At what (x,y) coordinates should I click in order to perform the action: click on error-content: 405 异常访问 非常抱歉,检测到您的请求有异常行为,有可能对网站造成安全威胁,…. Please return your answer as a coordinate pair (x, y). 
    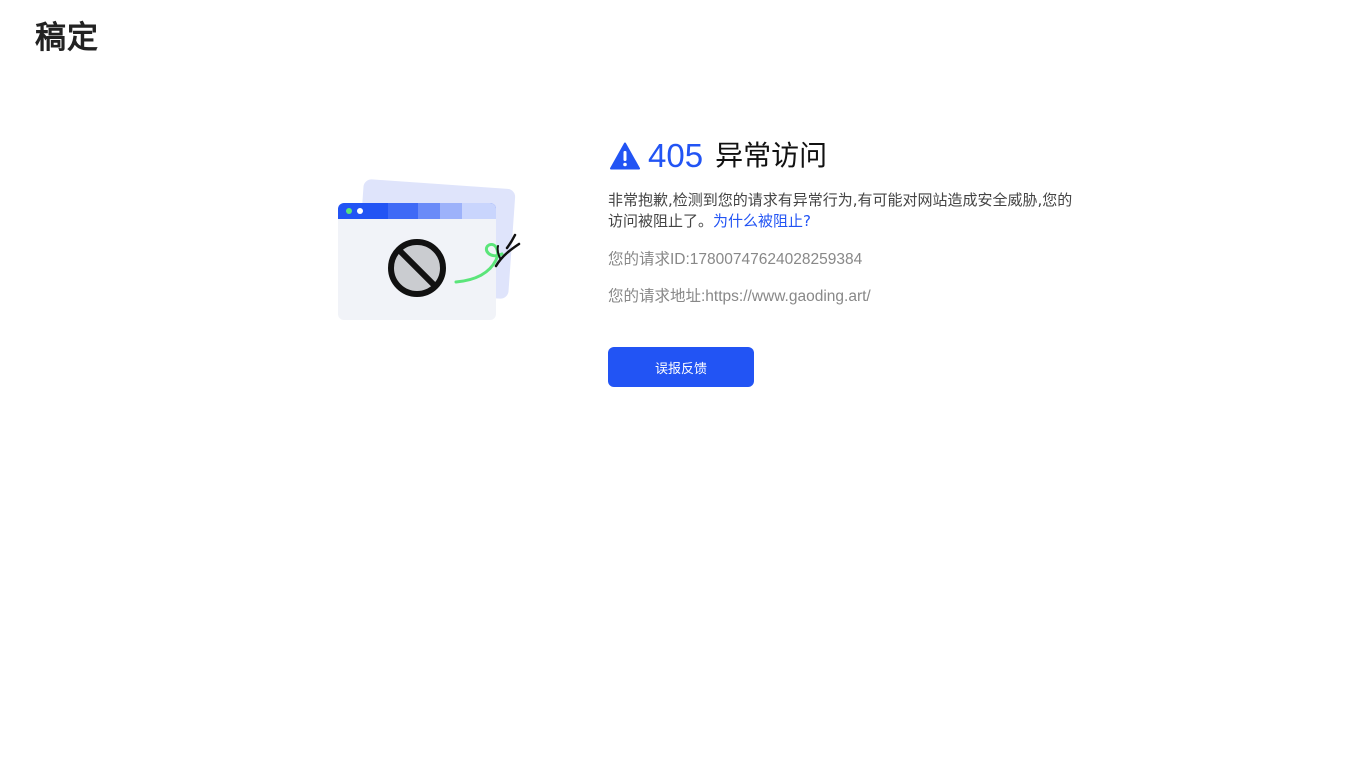
    Looking at the image, I should click on (868, 260).